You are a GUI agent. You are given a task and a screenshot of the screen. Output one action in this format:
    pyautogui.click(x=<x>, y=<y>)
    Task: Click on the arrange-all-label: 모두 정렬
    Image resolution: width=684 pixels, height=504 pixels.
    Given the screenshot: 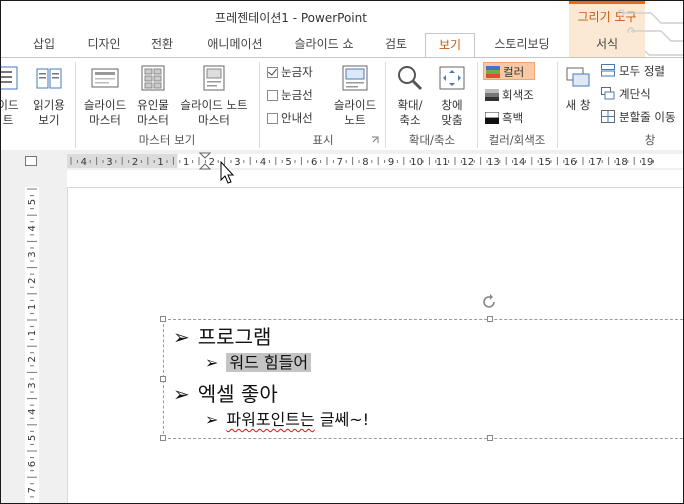 What is the action you would take?
    pyautogui.click(x=642, y=71)
    